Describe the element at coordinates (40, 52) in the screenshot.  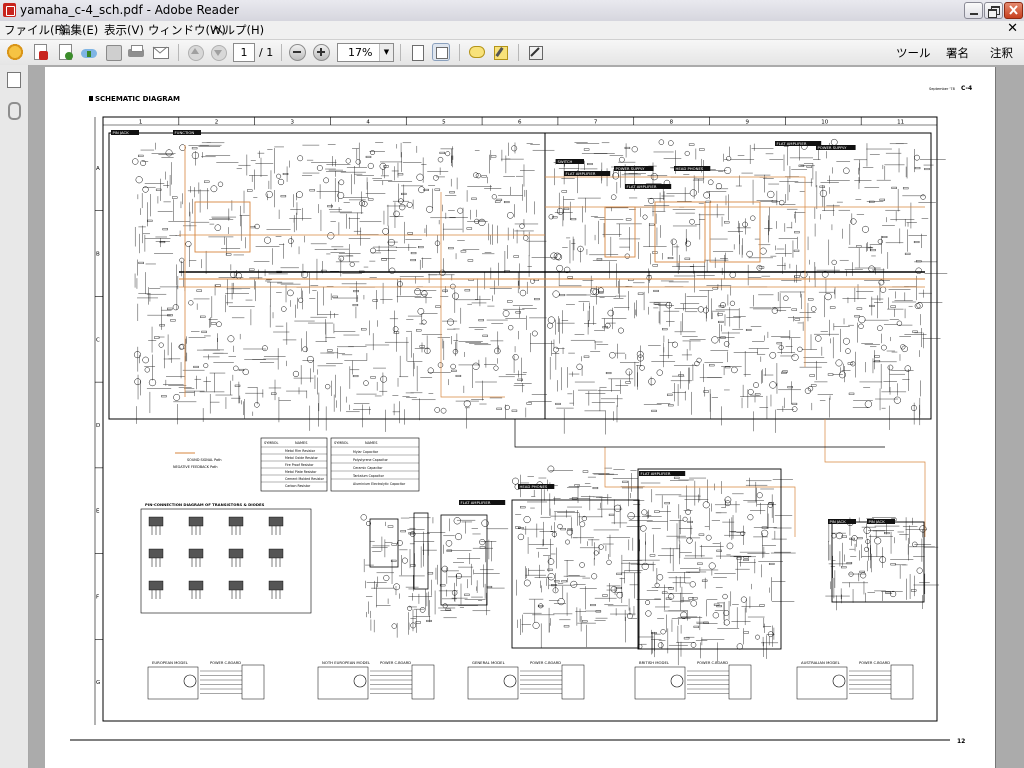
I see `create-pdf-icon` at that location.